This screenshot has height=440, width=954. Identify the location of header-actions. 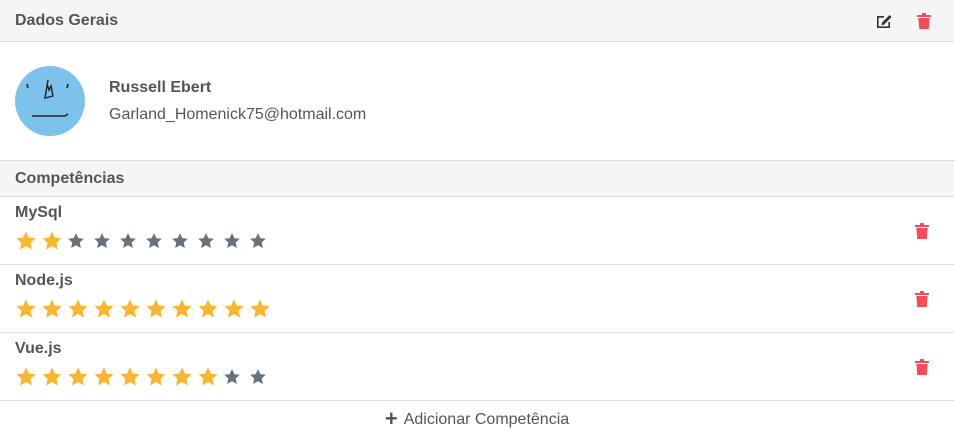
(907, 20).